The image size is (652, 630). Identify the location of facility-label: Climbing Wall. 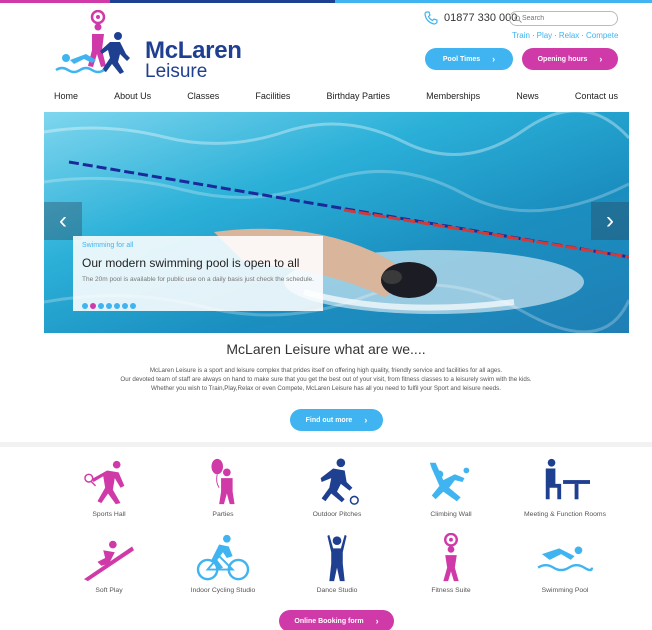
(451, 514).